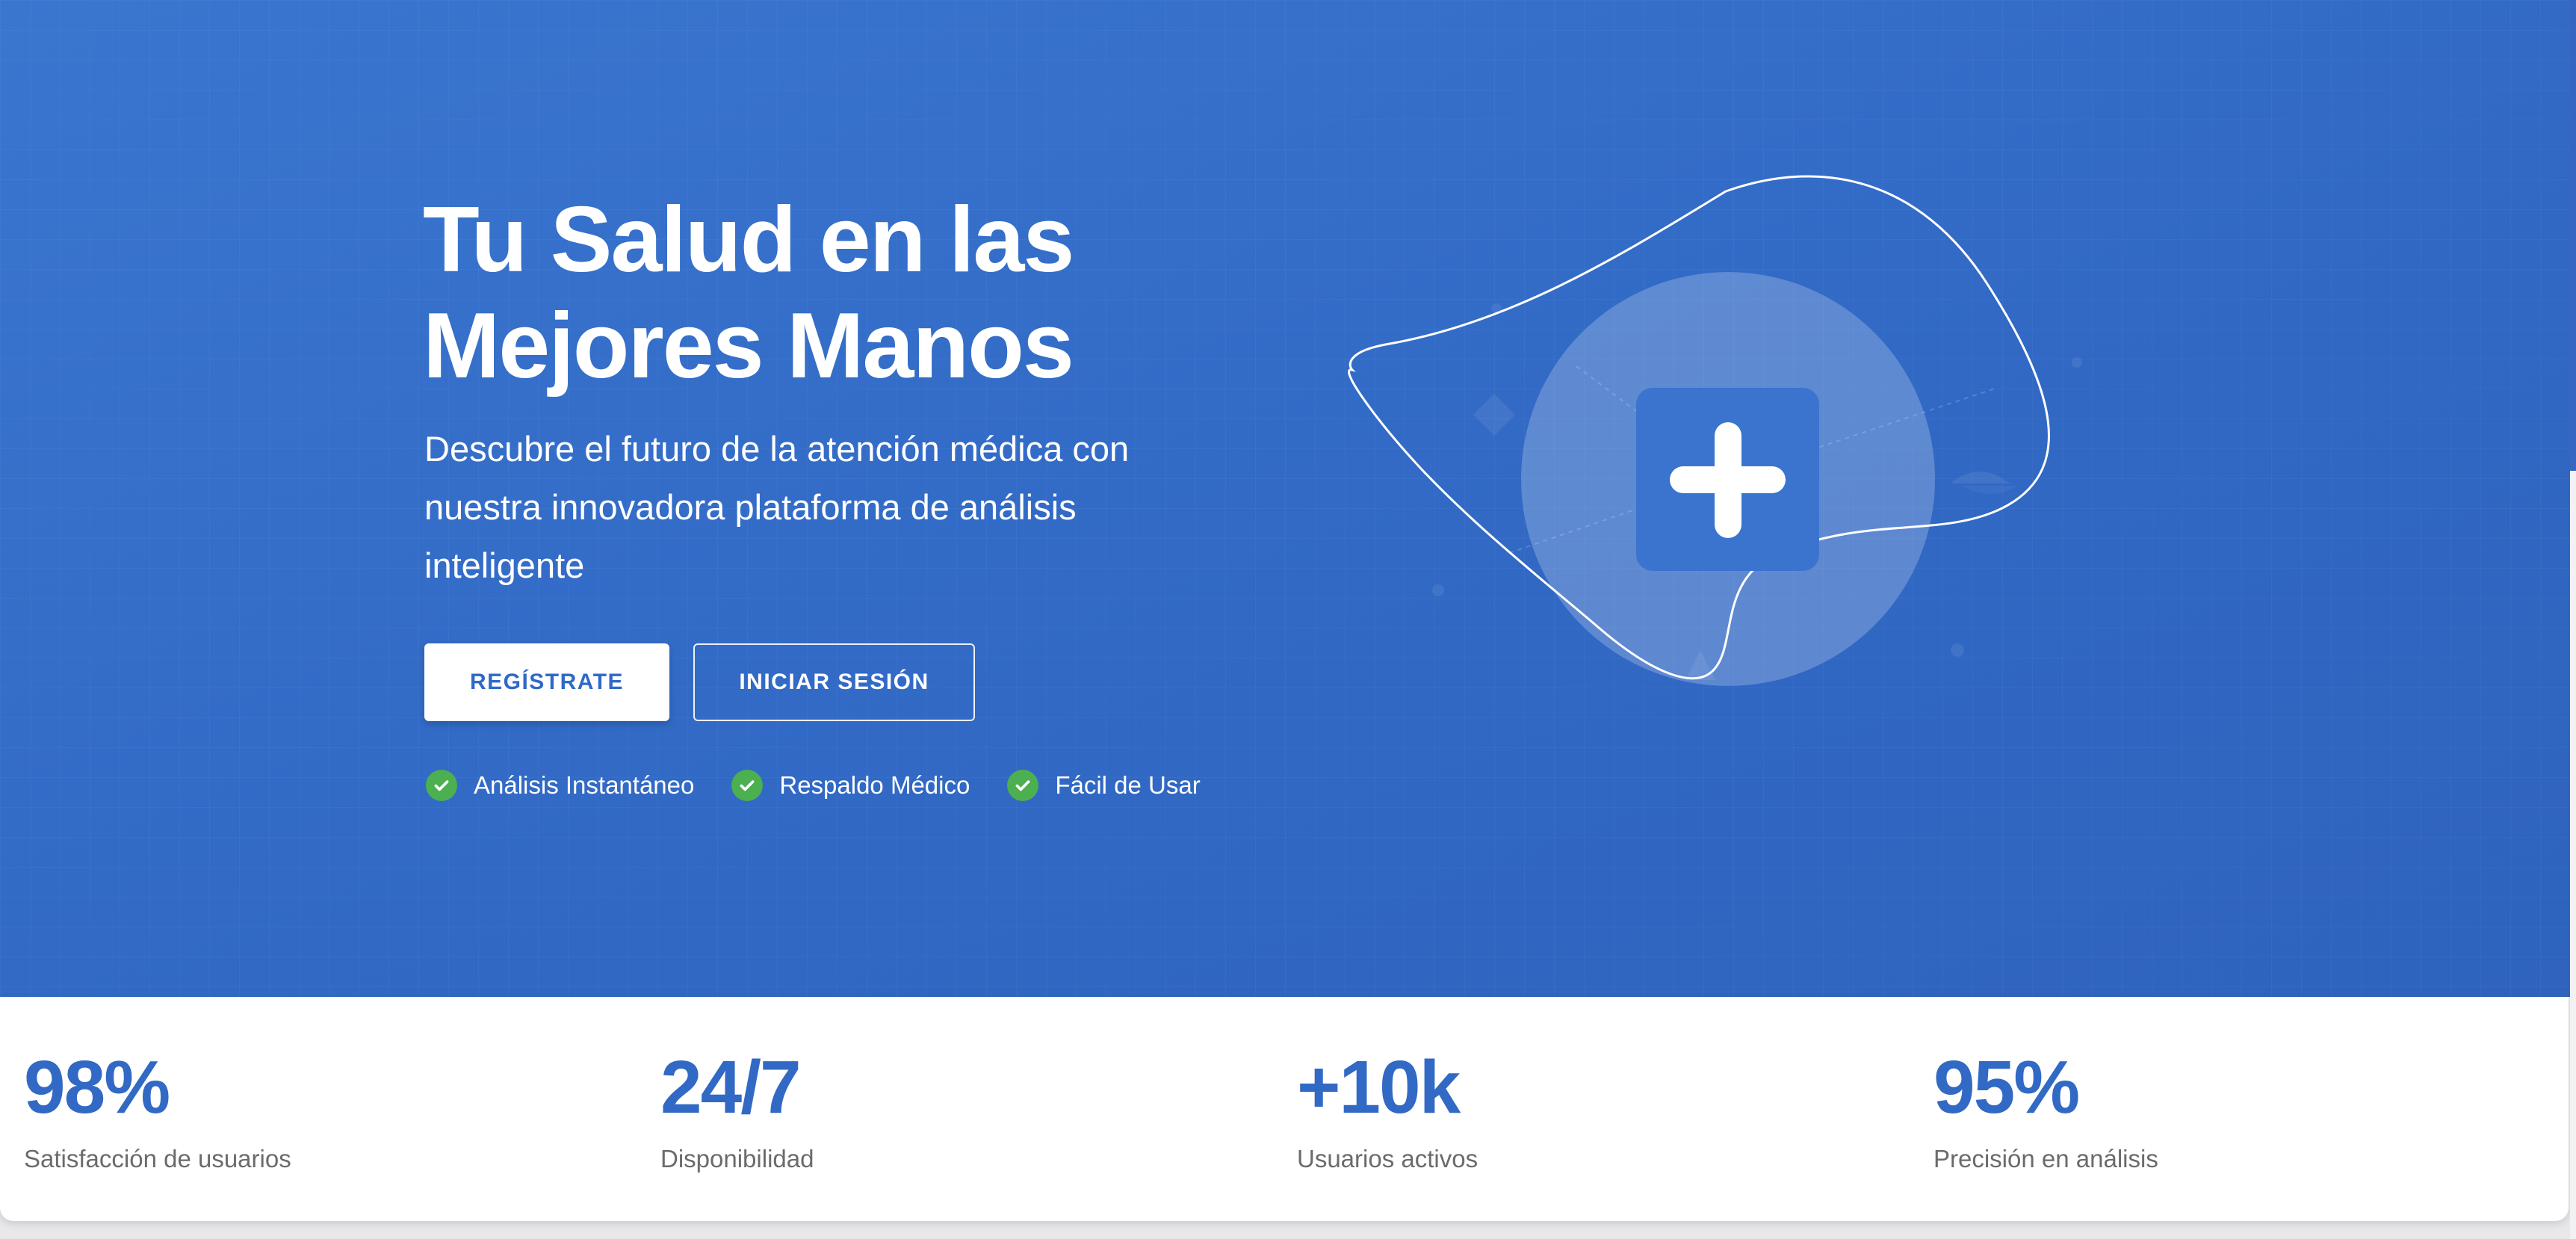 The image size is (2576, 1239). I want to click on register-button: REGÍSTRATE, so click(546, 682).